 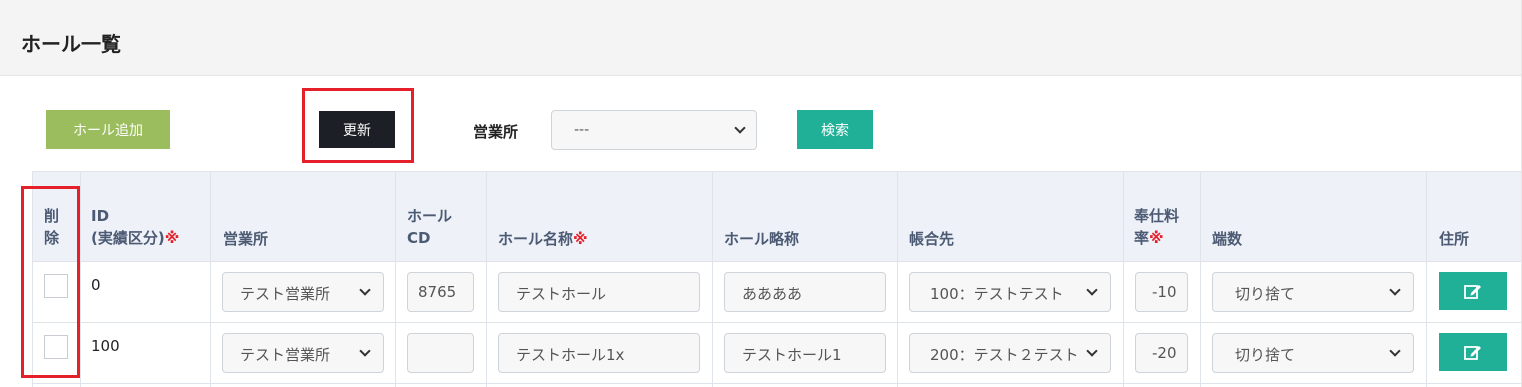 What do you see at coordinates (777, 171) in the screenshot?
I see `table-top-border` at bounding box center [777, 171].